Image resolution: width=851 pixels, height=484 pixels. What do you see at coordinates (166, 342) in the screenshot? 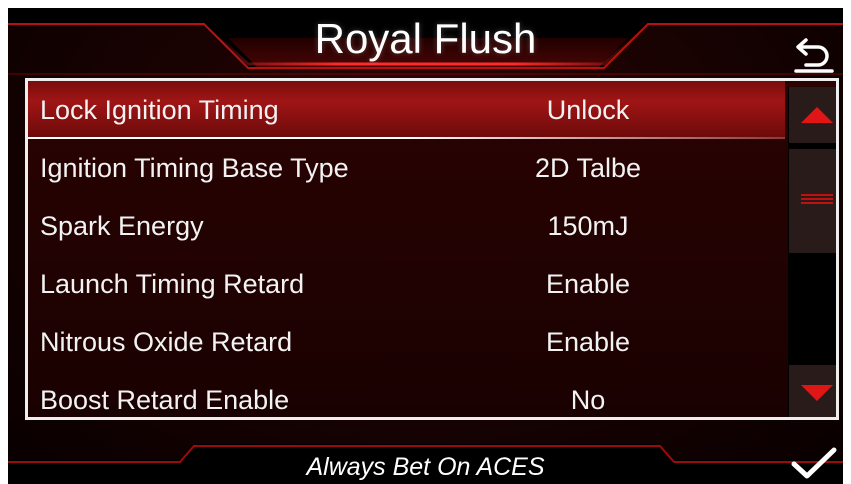
I see `setting-label: Nitrous Oxide Retard` at bounding box center [166, 342].